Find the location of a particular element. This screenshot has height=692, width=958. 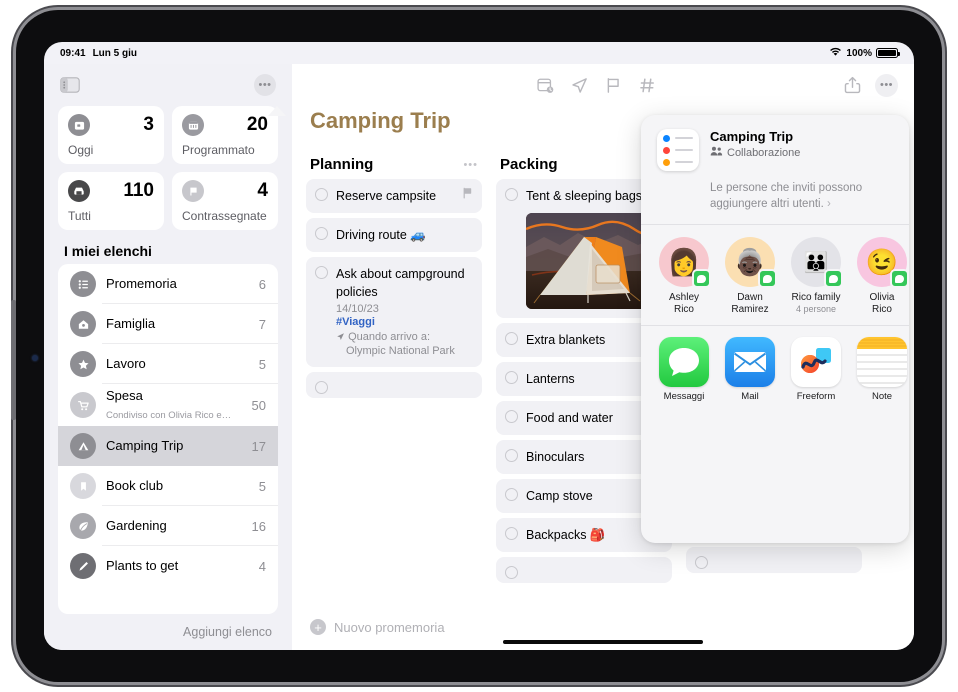

share-target-mail: Mail is located at coordinates (750, 370).